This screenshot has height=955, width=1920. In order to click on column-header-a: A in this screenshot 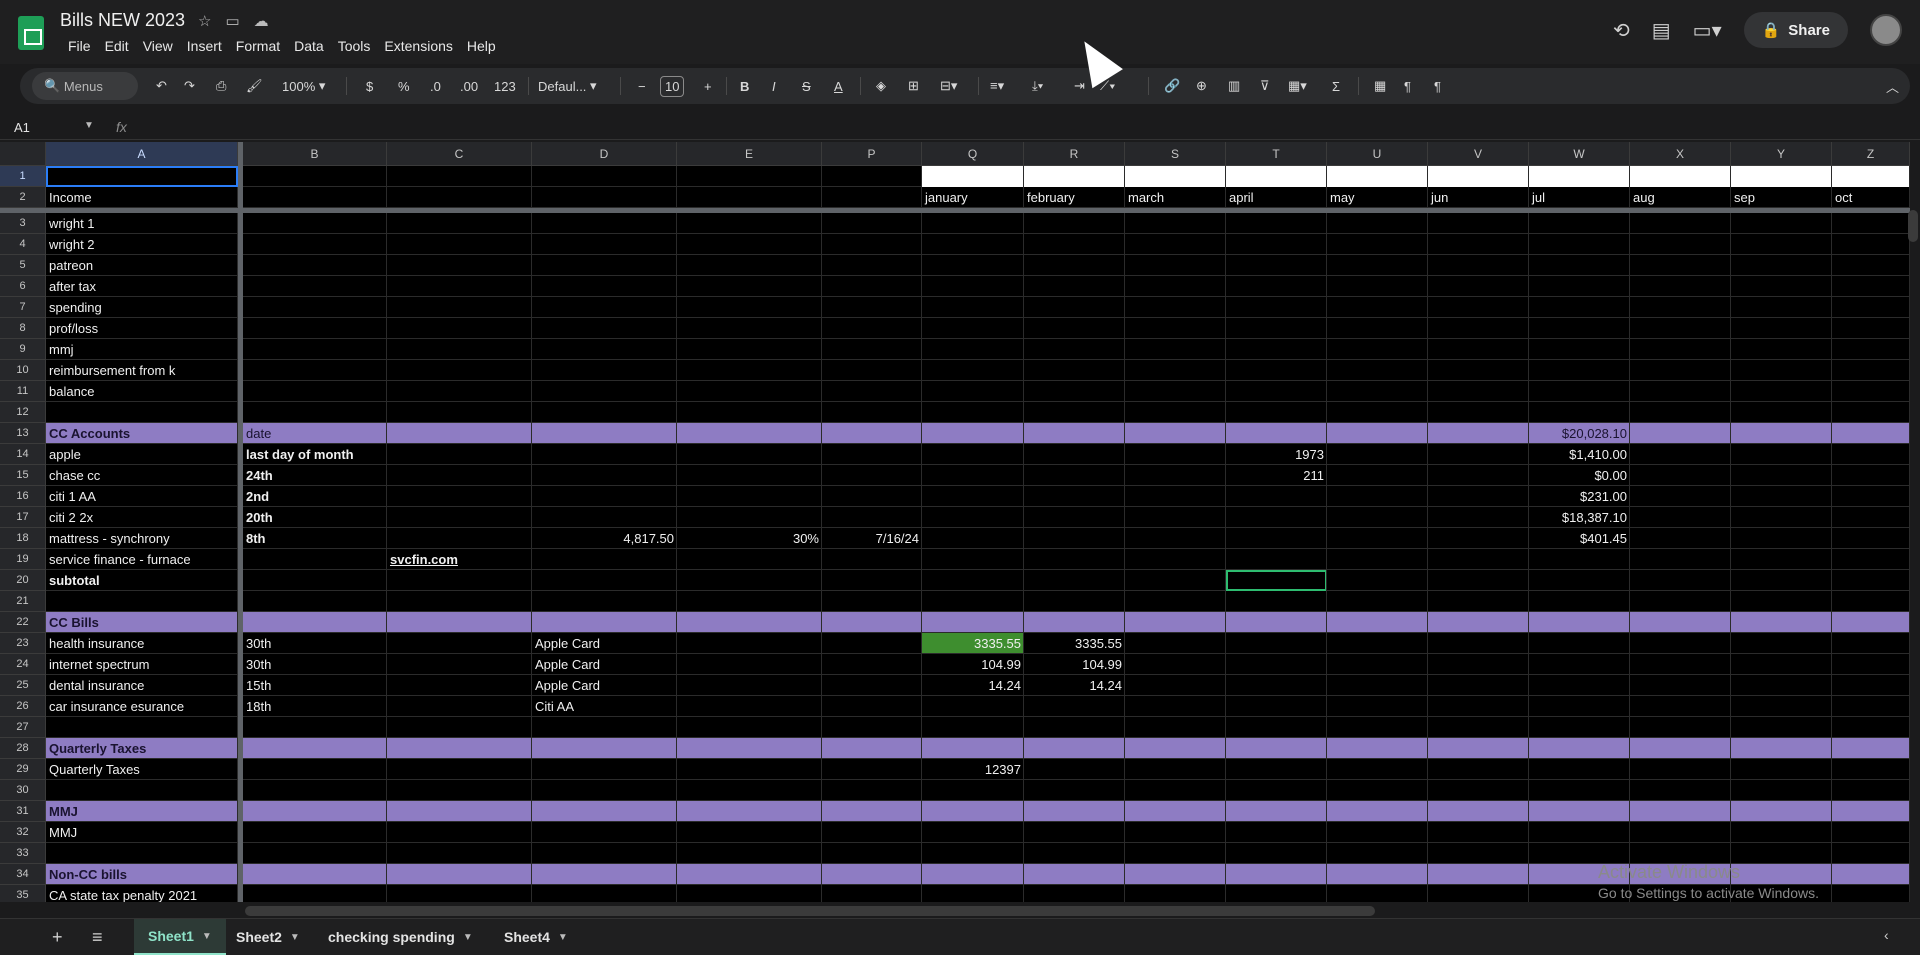, I will do `click(142, 154)`.